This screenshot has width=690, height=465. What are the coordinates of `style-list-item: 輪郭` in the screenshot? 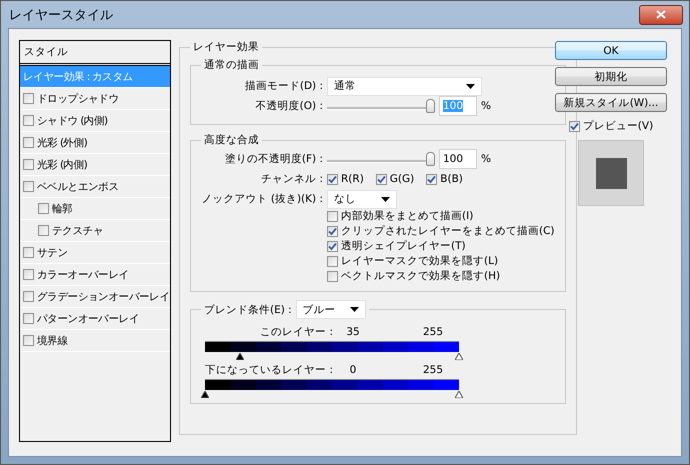 It's located at (95, 209).